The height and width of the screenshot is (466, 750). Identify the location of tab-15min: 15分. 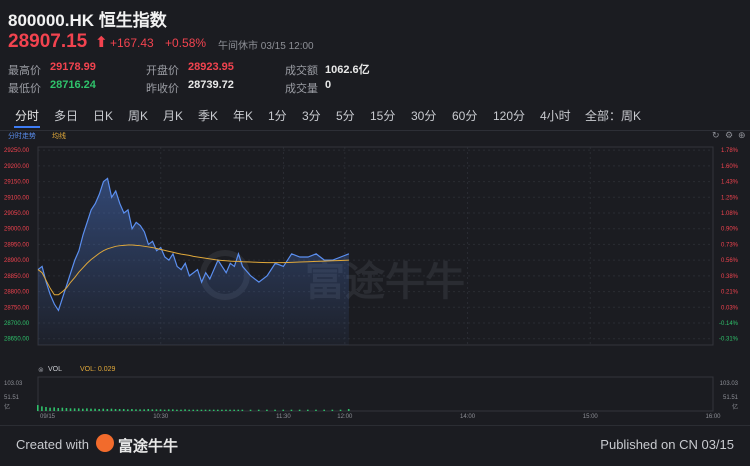
(382, 115).